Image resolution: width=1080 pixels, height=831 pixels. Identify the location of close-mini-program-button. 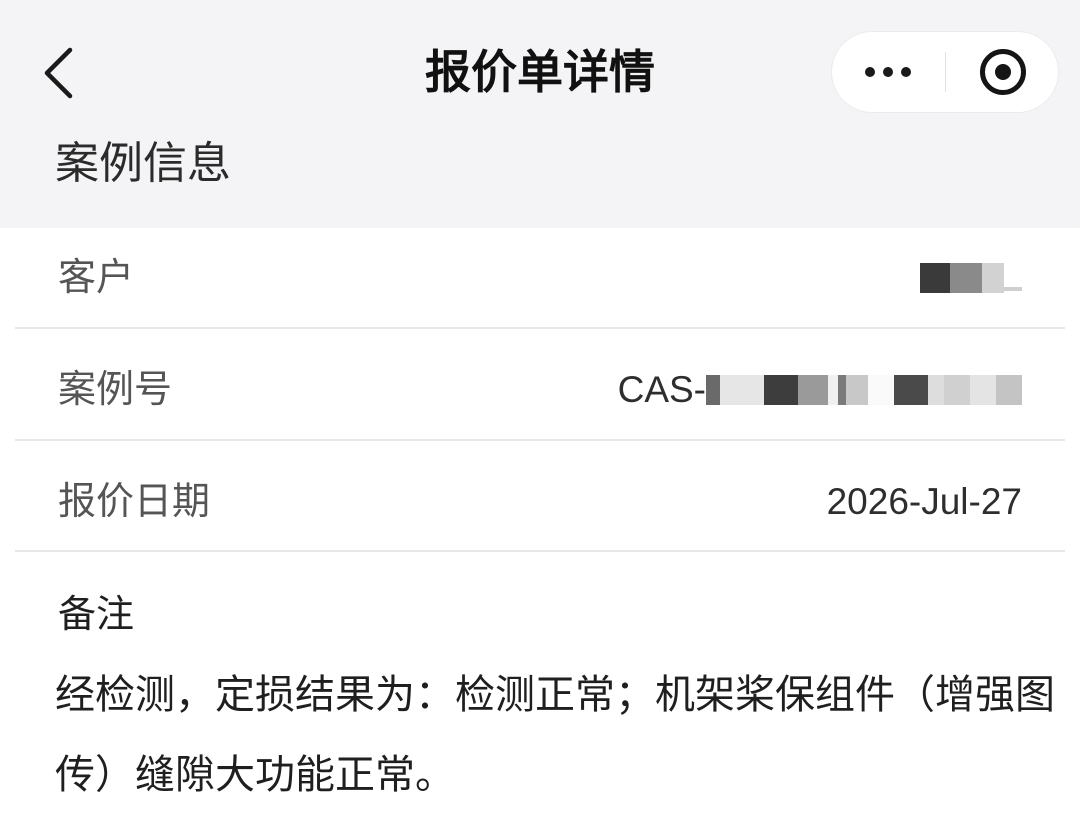
(1002, 72).